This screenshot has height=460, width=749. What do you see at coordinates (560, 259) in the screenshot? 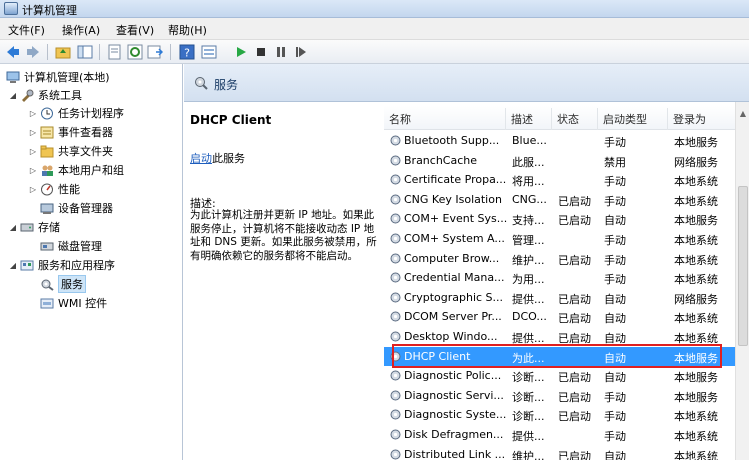
I see `service-row: Computer Brow... 维护... 已启动 手动 本地系统` at bounding box center [560, 259].